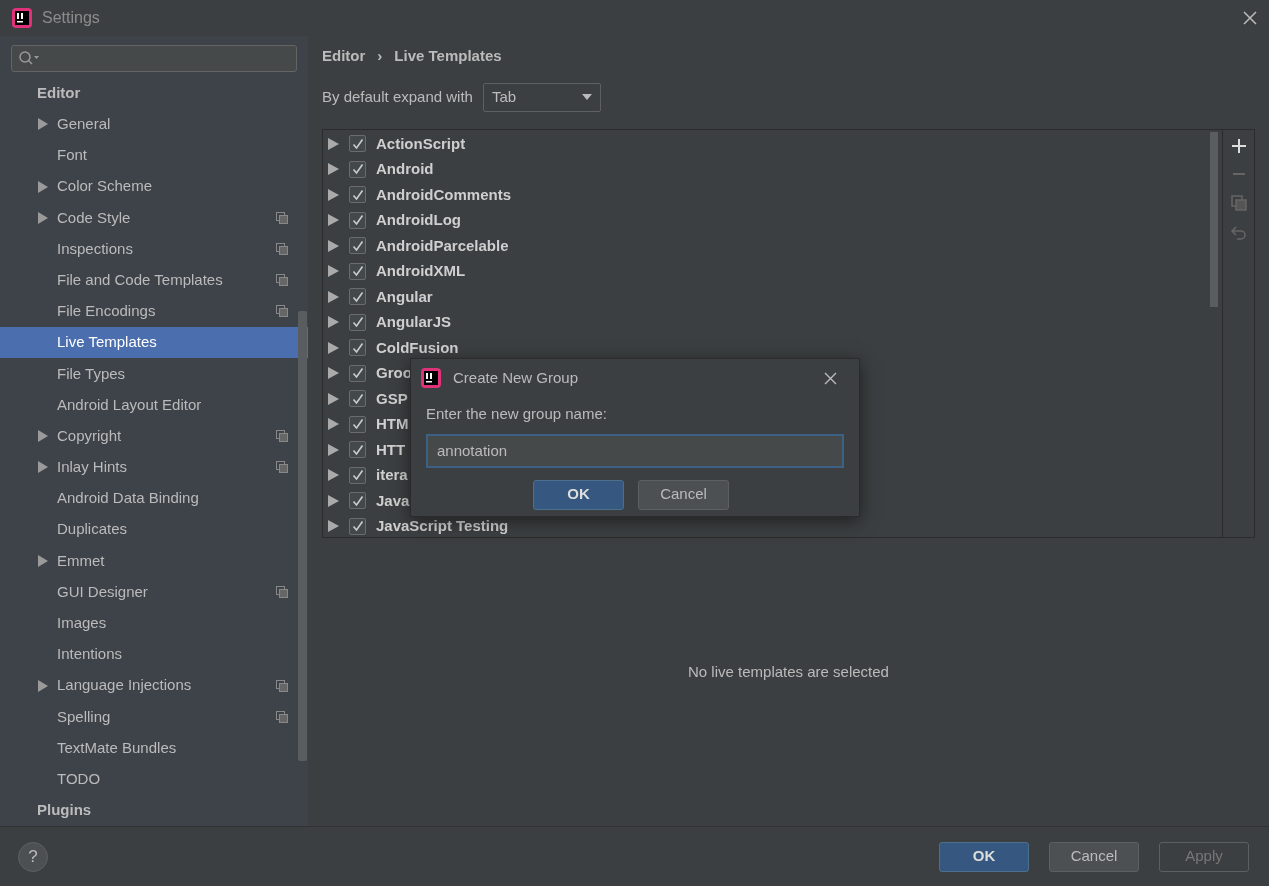 This screenshot has height=886, width=1269. Describe the element at coordinates (391, 449) in the screenshot. I see `template-group-label: HTT` at that location.